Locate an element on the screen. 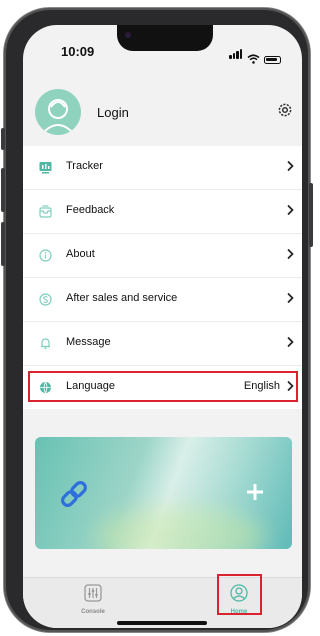 The width and height of the screenshot is (320, 636). language-highlight-box is located at coordinates (163, 386).